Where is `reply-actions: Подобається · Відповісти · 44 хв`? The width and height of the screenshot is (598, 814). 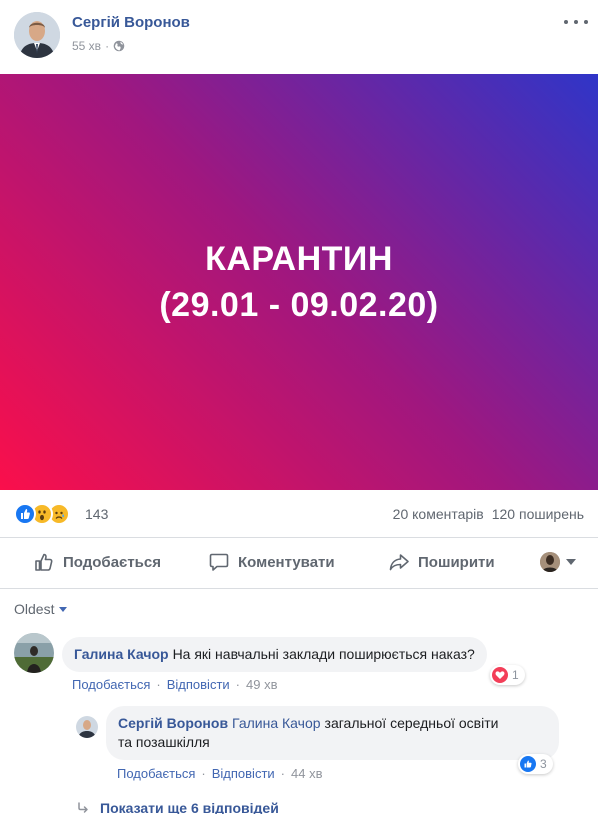
reply-actions: Подобається · Відповісти · 44 хв is located at coordinates (220, 773).